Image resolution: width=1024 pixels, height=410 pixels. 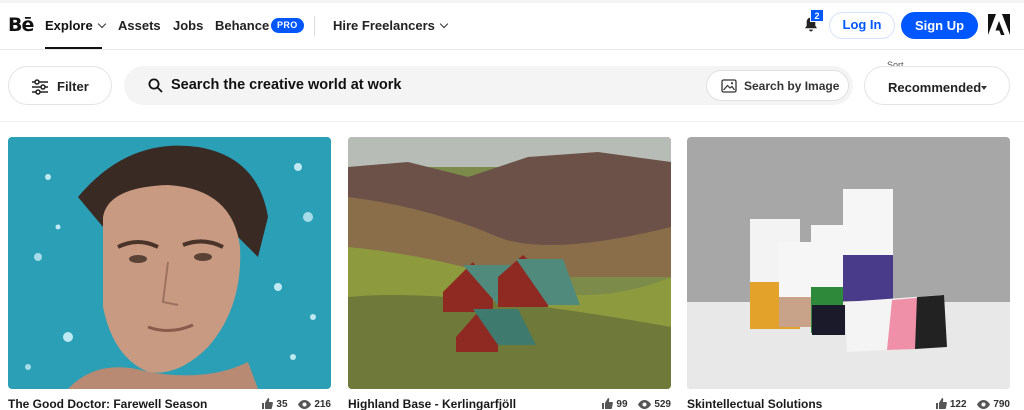 What do you see at coordinates (282, 404) in the screenshot?
I see `like-count: 35` at bounding box center [282, 404].